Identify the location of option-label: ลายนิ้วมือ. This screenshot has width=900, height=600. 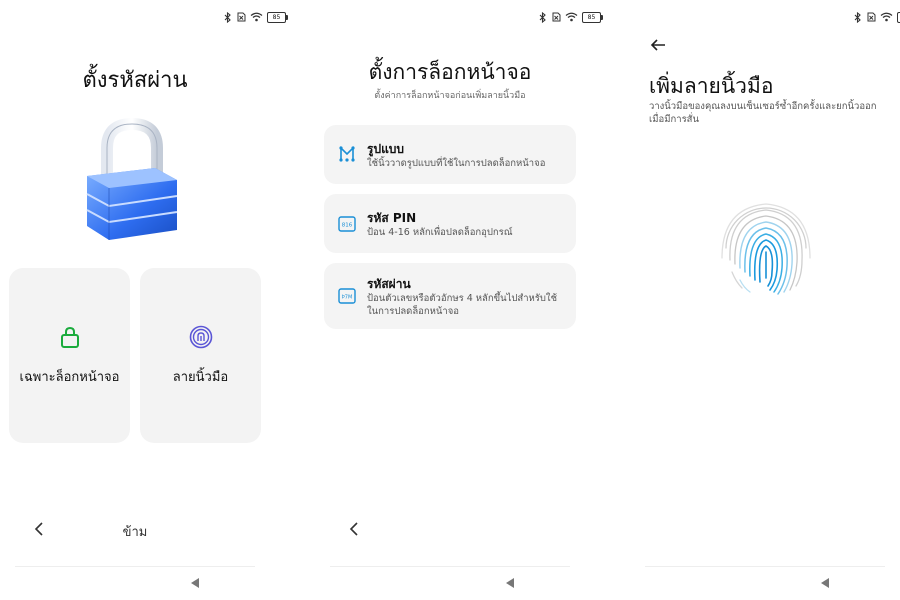
(200, 377).